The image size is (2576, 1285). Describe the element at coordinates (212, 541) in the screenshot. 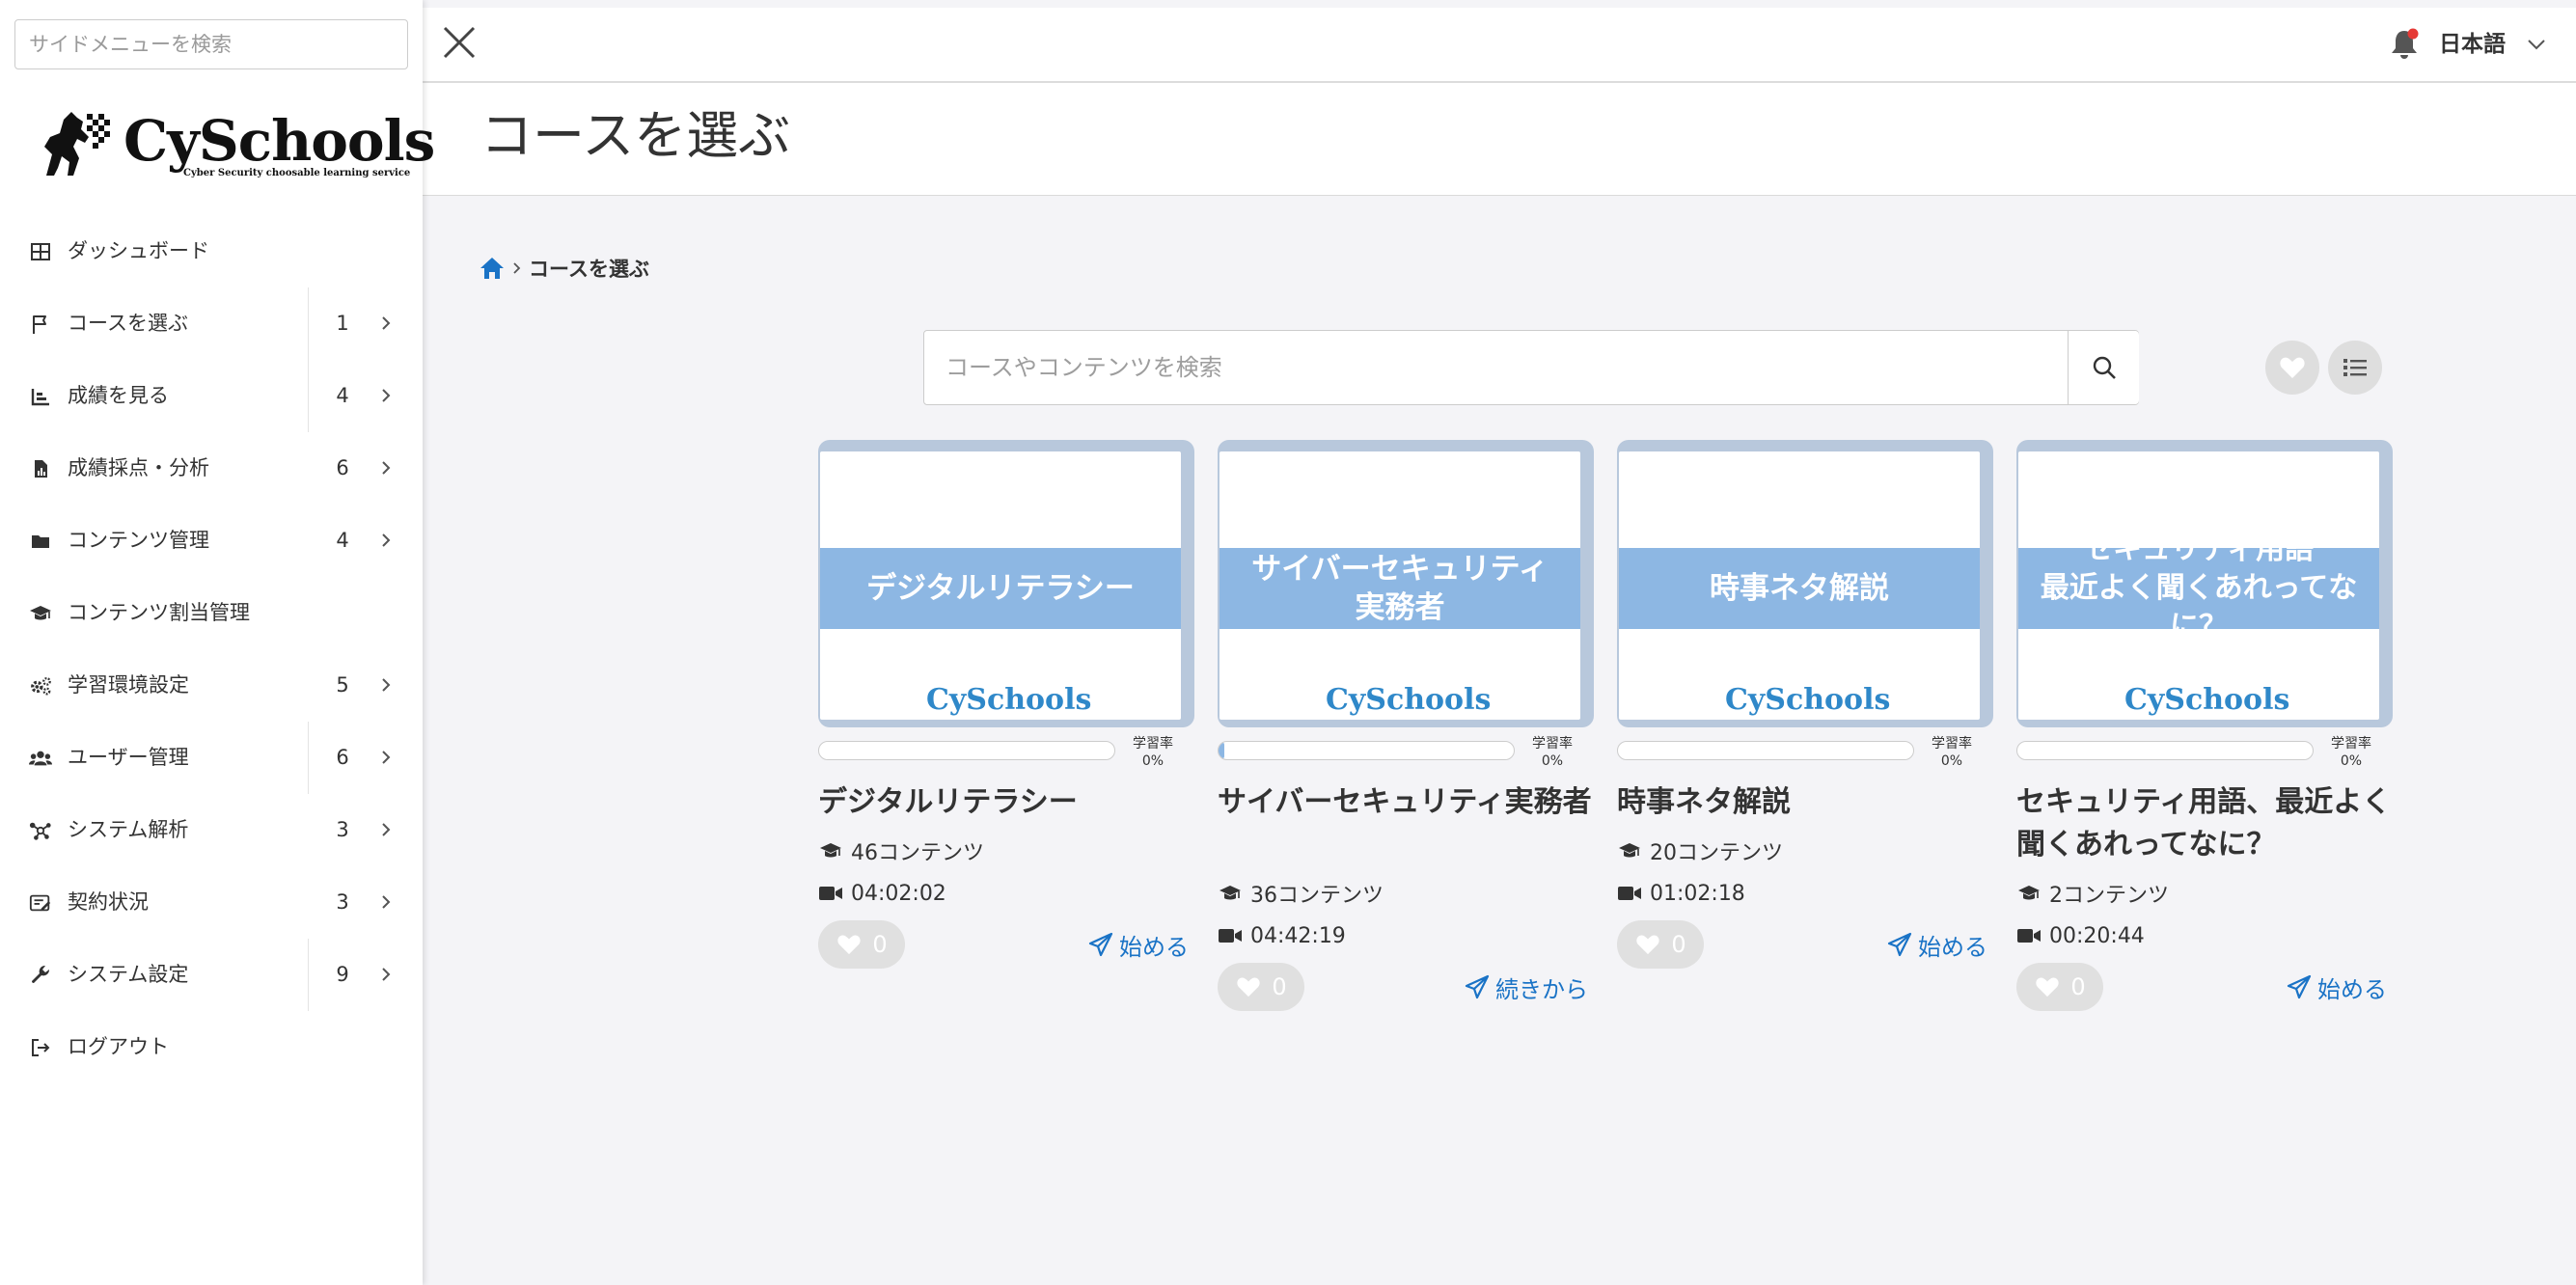

I see `sidebar-item-content-management: コンテンツ管理 4` at that location.